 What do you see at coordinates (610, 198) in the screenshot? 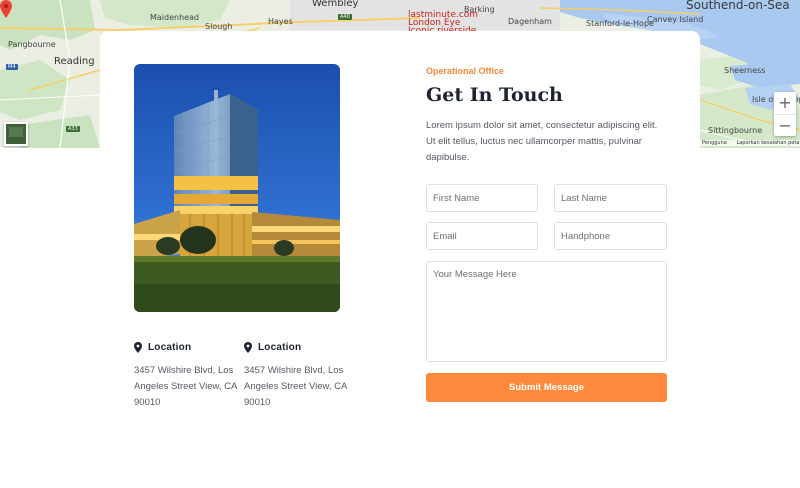
I see `last-name-input` at bounding box center [610, 198].